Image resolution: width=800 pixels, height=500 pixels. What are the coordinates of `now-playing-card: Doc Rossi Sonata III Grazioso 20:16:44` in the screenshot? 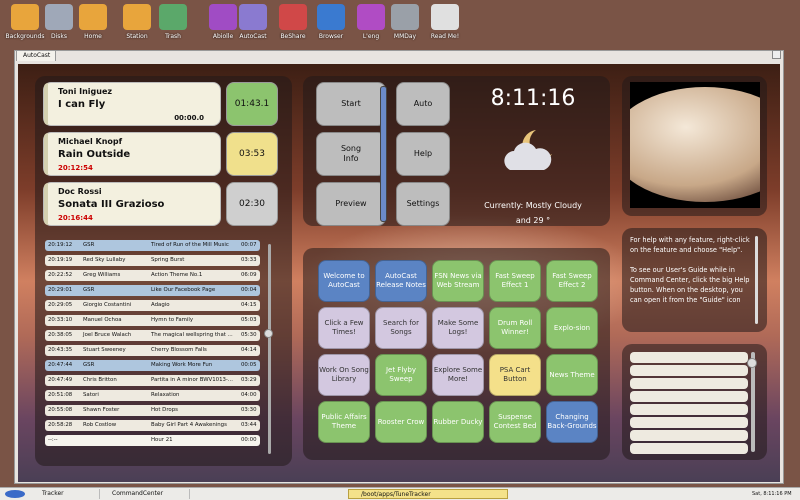 It's located at (132, 204).